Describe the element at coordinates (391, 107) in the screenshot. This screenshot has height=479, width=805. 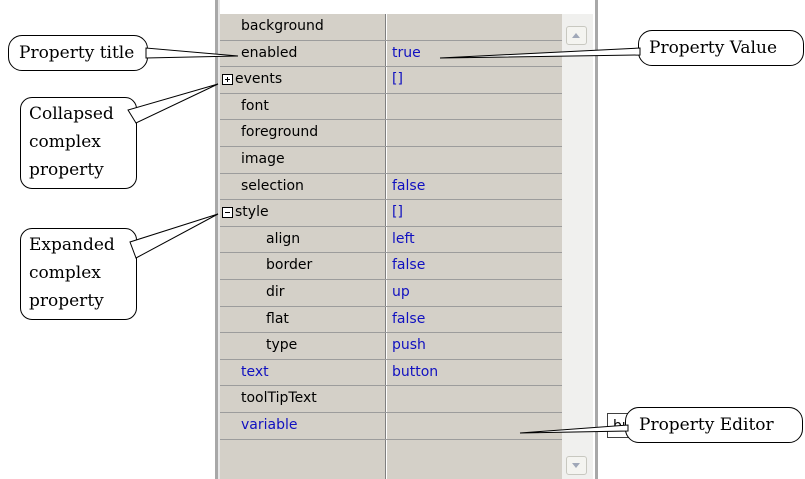
I see `property-row-font: font` at that location.